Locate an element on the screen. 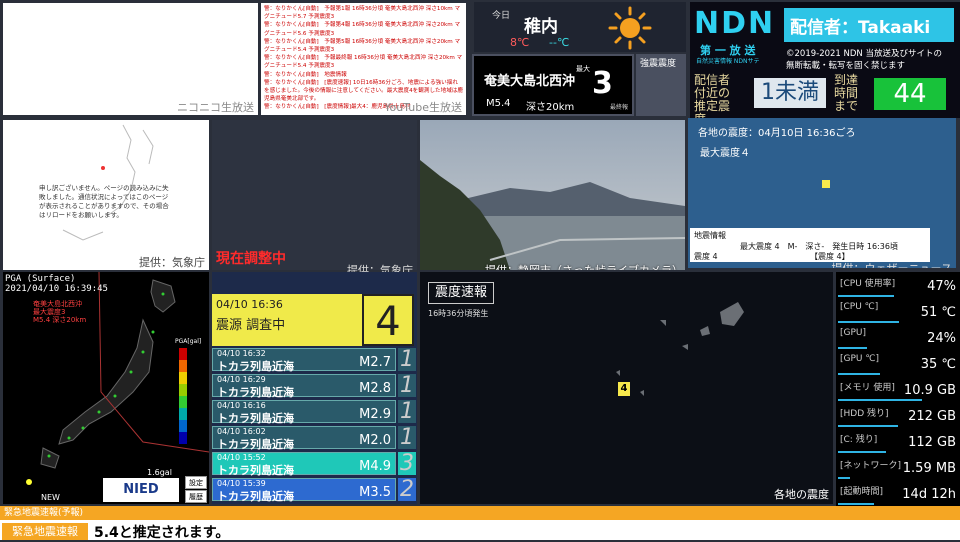 The height and width of the screenshot is (542, 960). max-intensity: 3 is located at coordinates (602, 83).